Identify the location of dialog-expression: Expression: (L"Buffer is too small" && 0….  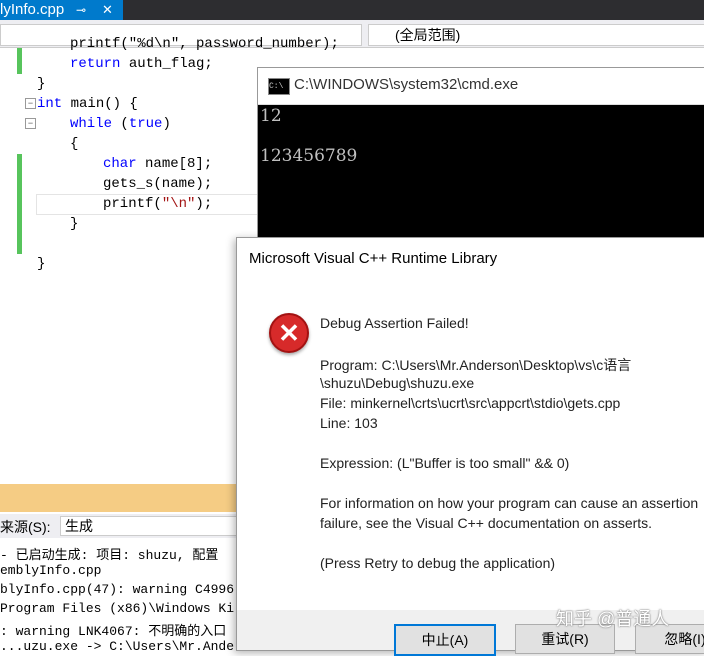
(445, 463).